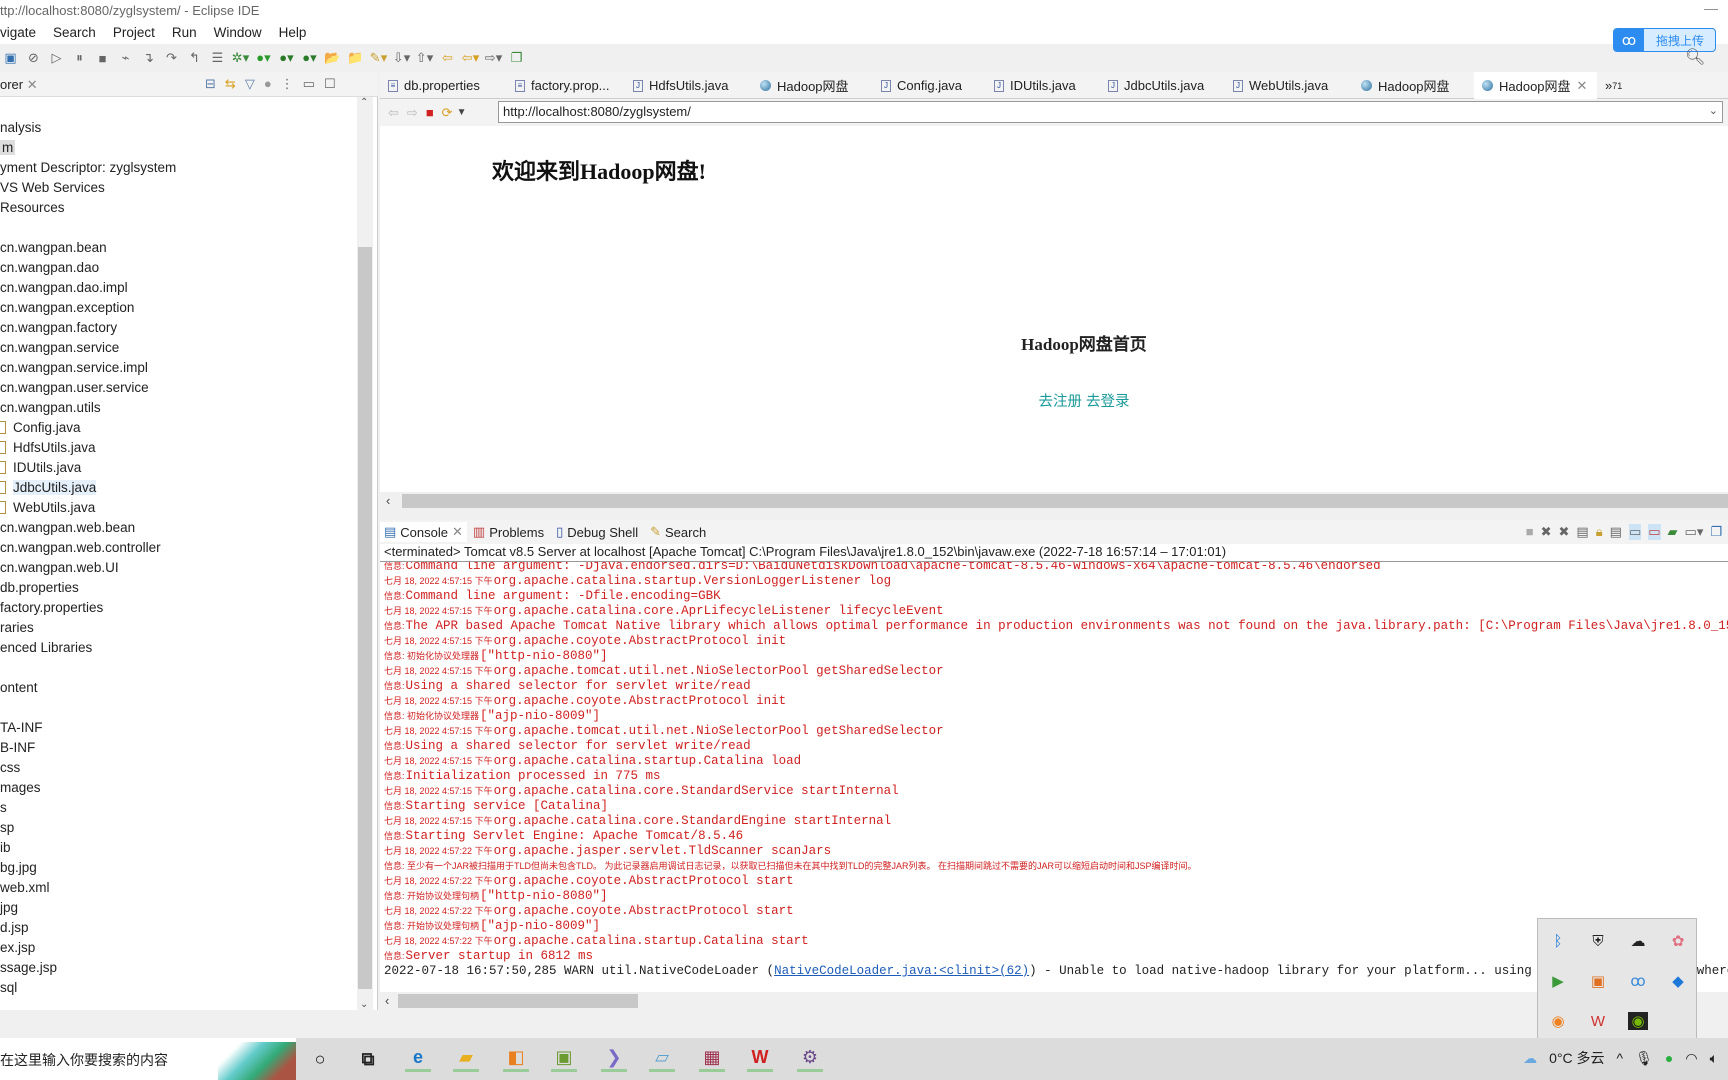 This screenshot has height=1080, width=1728. What do you see at coordinates (1713, 110) in the screenshot?
I see `chevron-down-icon: ⌄` at bounding box center [1713, 110].